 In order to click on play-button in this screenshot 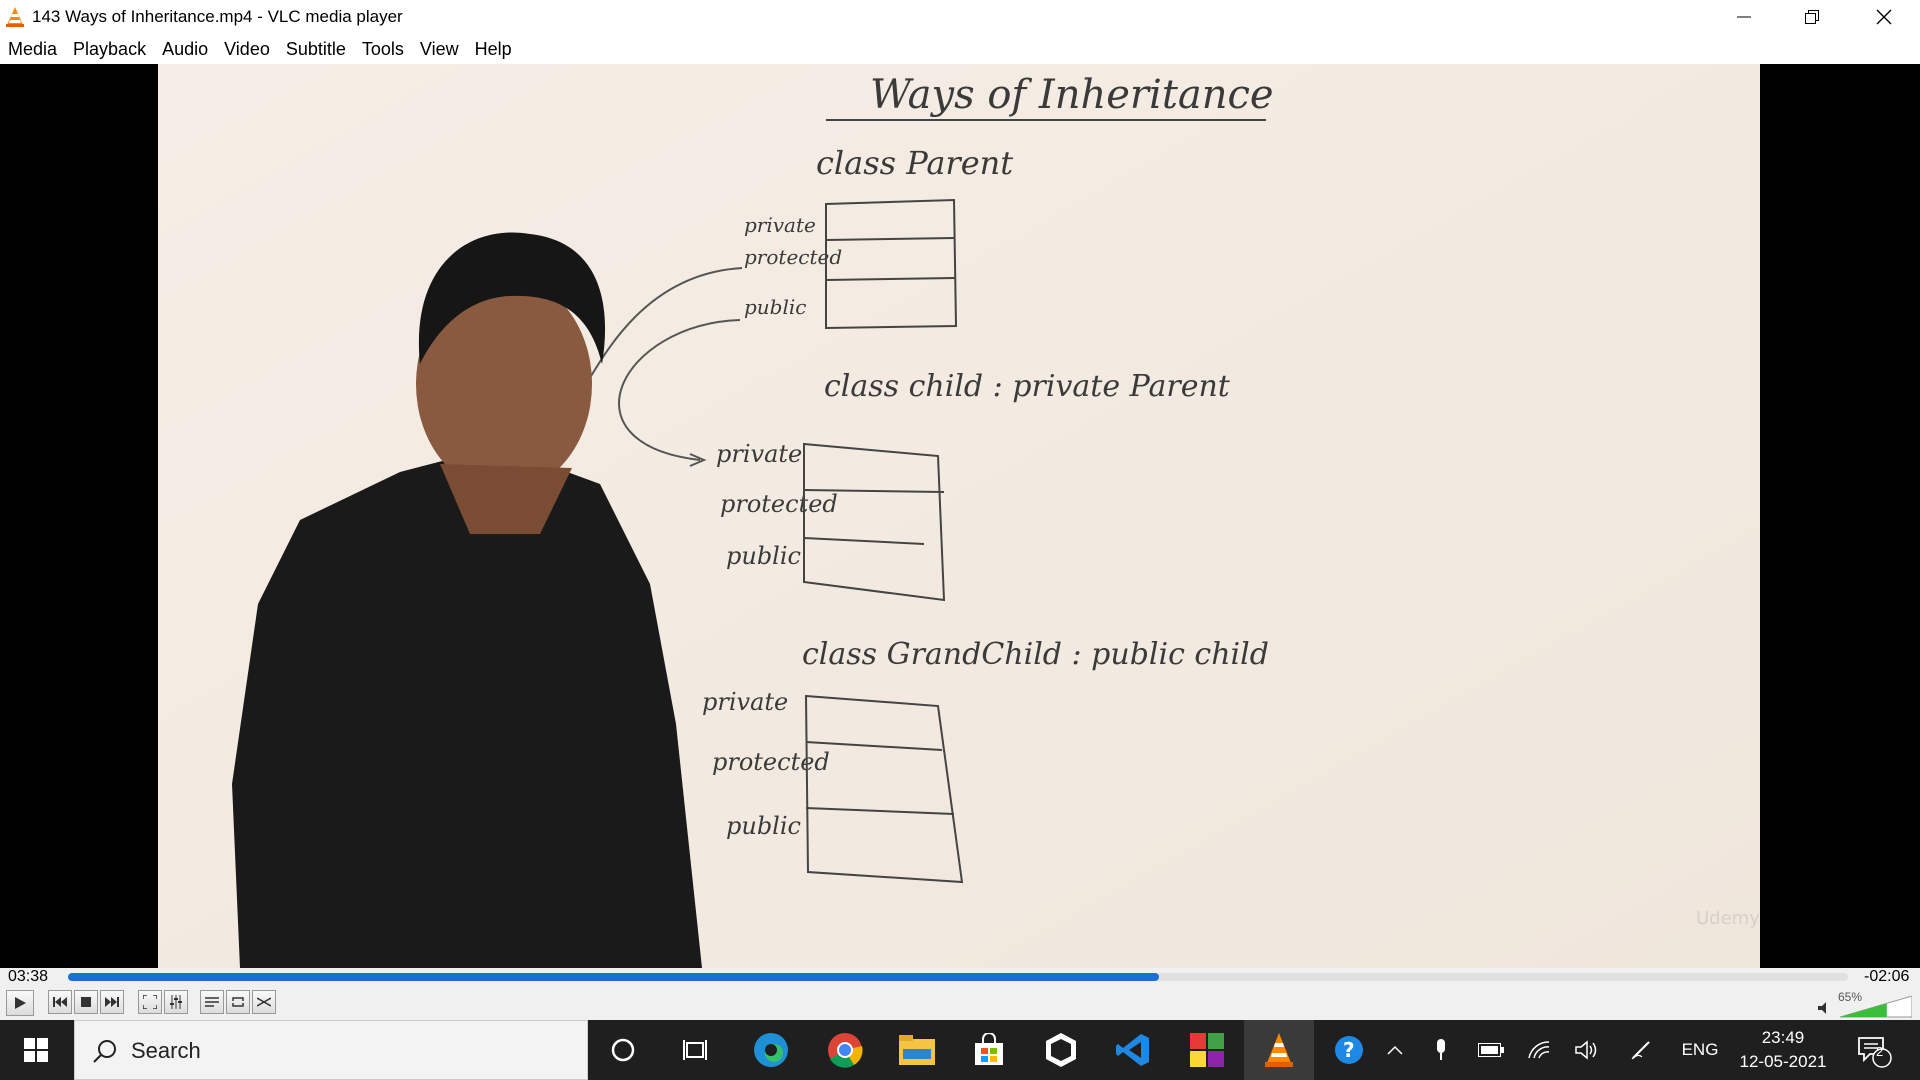, I will do `click(20, 1003)`.